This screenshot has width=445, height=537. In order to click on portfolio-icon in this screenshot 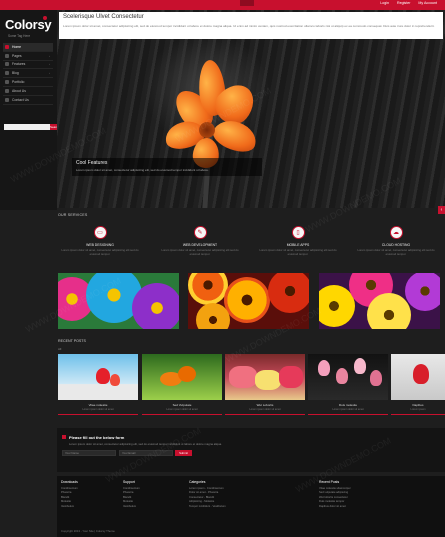, I will do `click(7, 82)`.